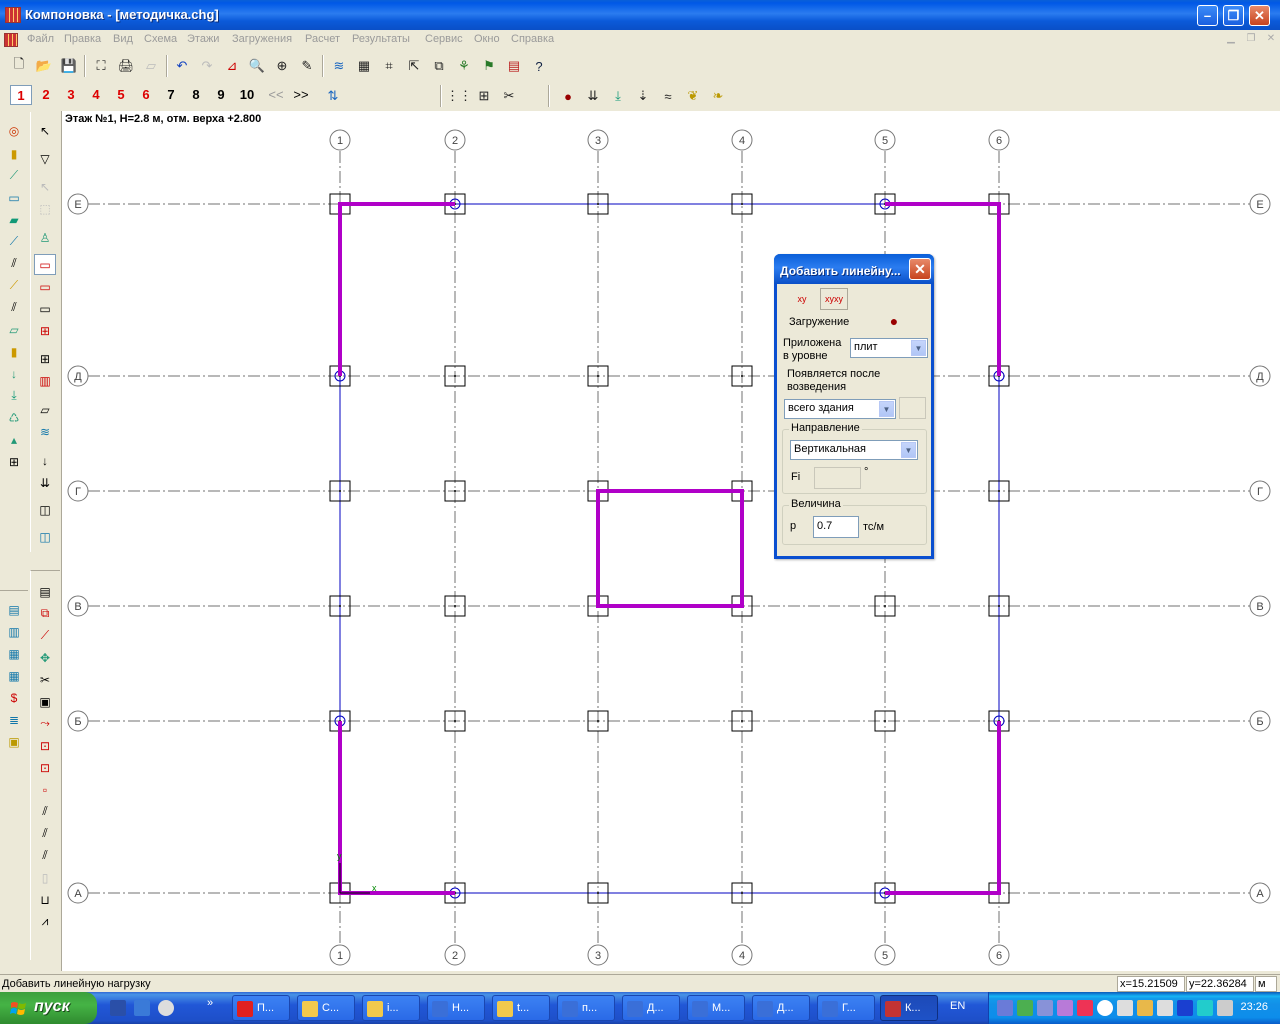 Image resolution: width=1280 pixels, height=1024 pixels. I want to click on menu-help: Справка, so click(532, 39).